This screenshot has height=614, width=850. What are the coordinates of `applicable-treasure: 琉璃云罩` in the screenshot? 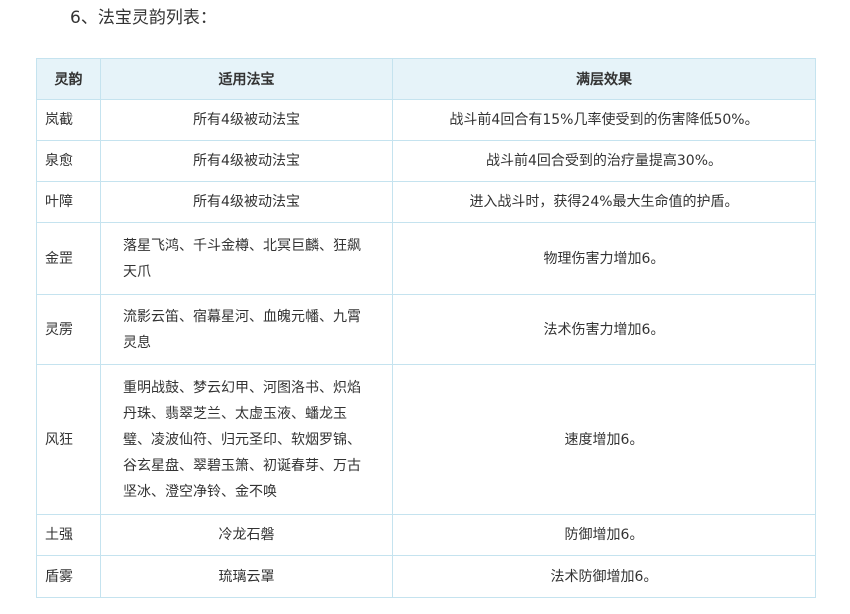 It's located at (246, 576).